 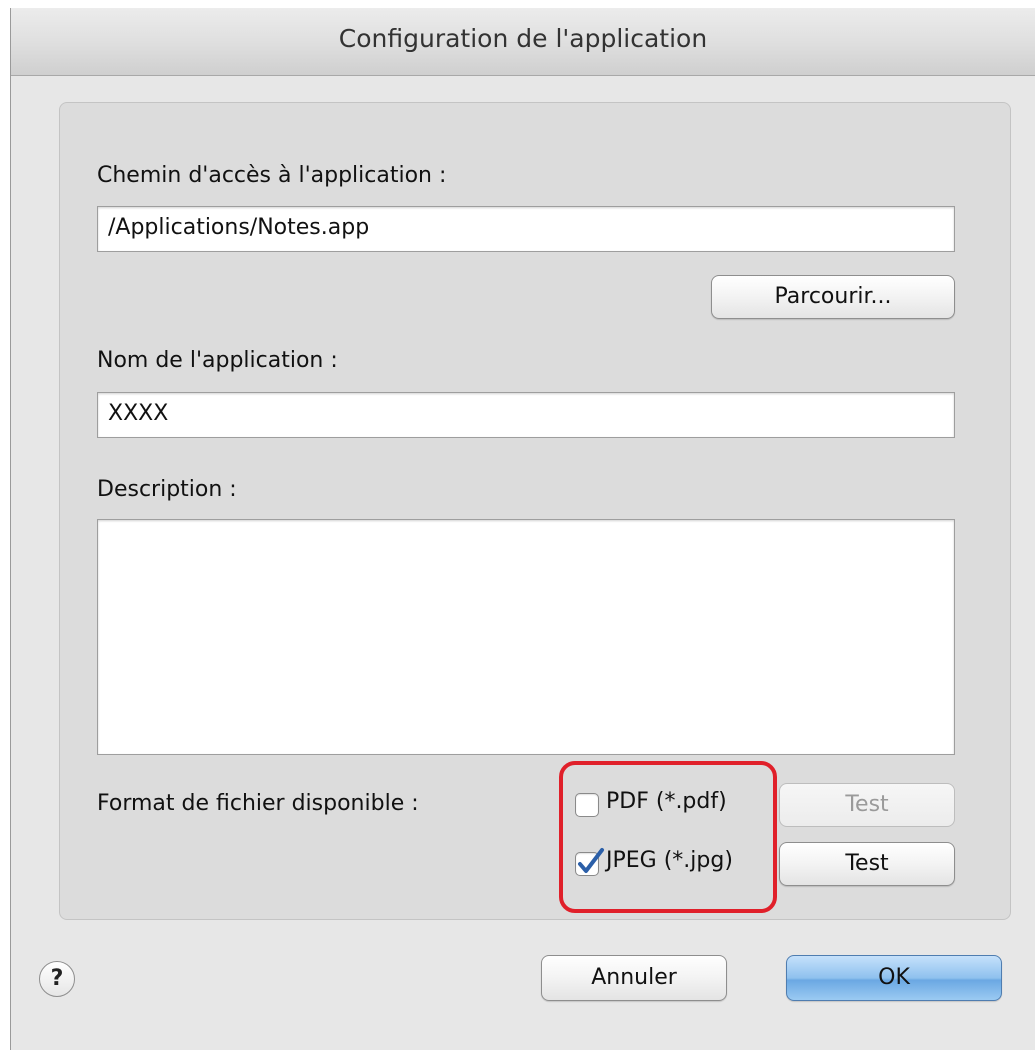 What do you see at coordinates (57, 979) in the screenshot?
I see `help-icon: ?` at bounding box center [57, 979].